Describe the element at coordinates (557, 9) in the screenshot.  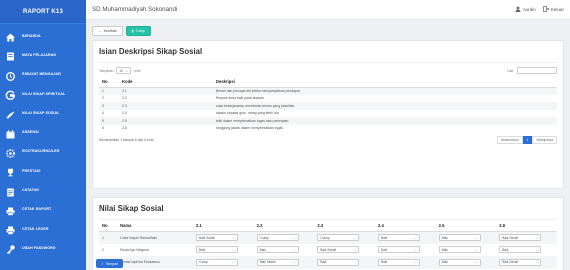
I see `logout-label: Keluar` at that location.